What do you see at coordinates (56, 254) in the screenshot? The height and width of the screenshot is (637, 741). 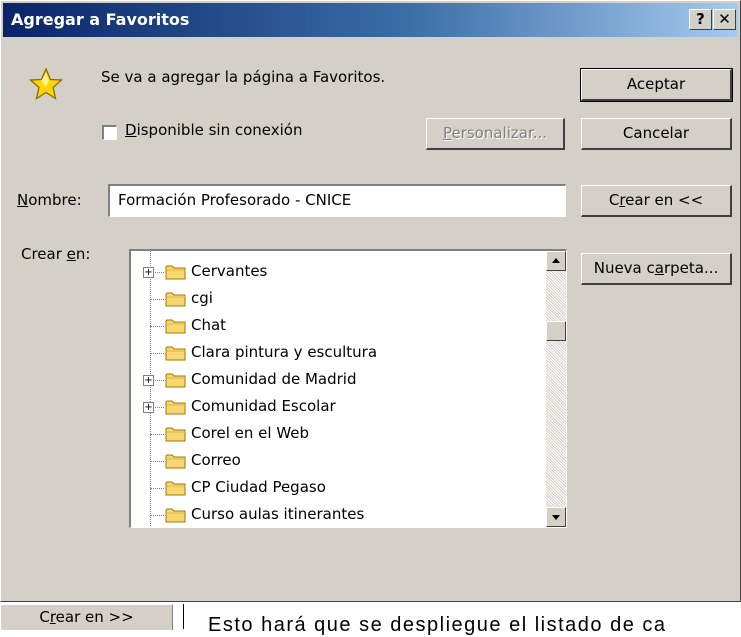 I see `create-in-label: Crear en:` at bounding box center [56, 254].